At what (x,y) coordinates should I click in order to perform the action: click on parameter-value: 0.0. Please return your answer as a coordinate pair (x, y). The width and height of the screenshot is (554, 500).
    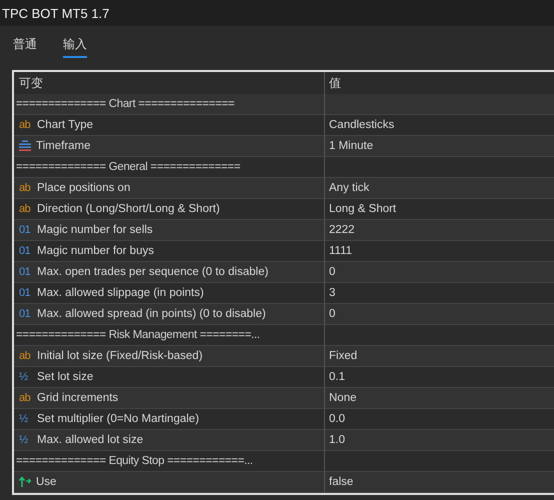
    Looking at the image, I should click on (337, 419).